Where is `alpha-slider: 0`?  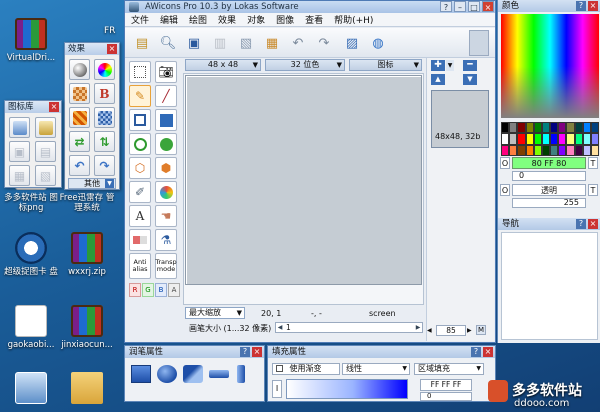
alpha-slider: 0 is located at coordinates (549, 176).